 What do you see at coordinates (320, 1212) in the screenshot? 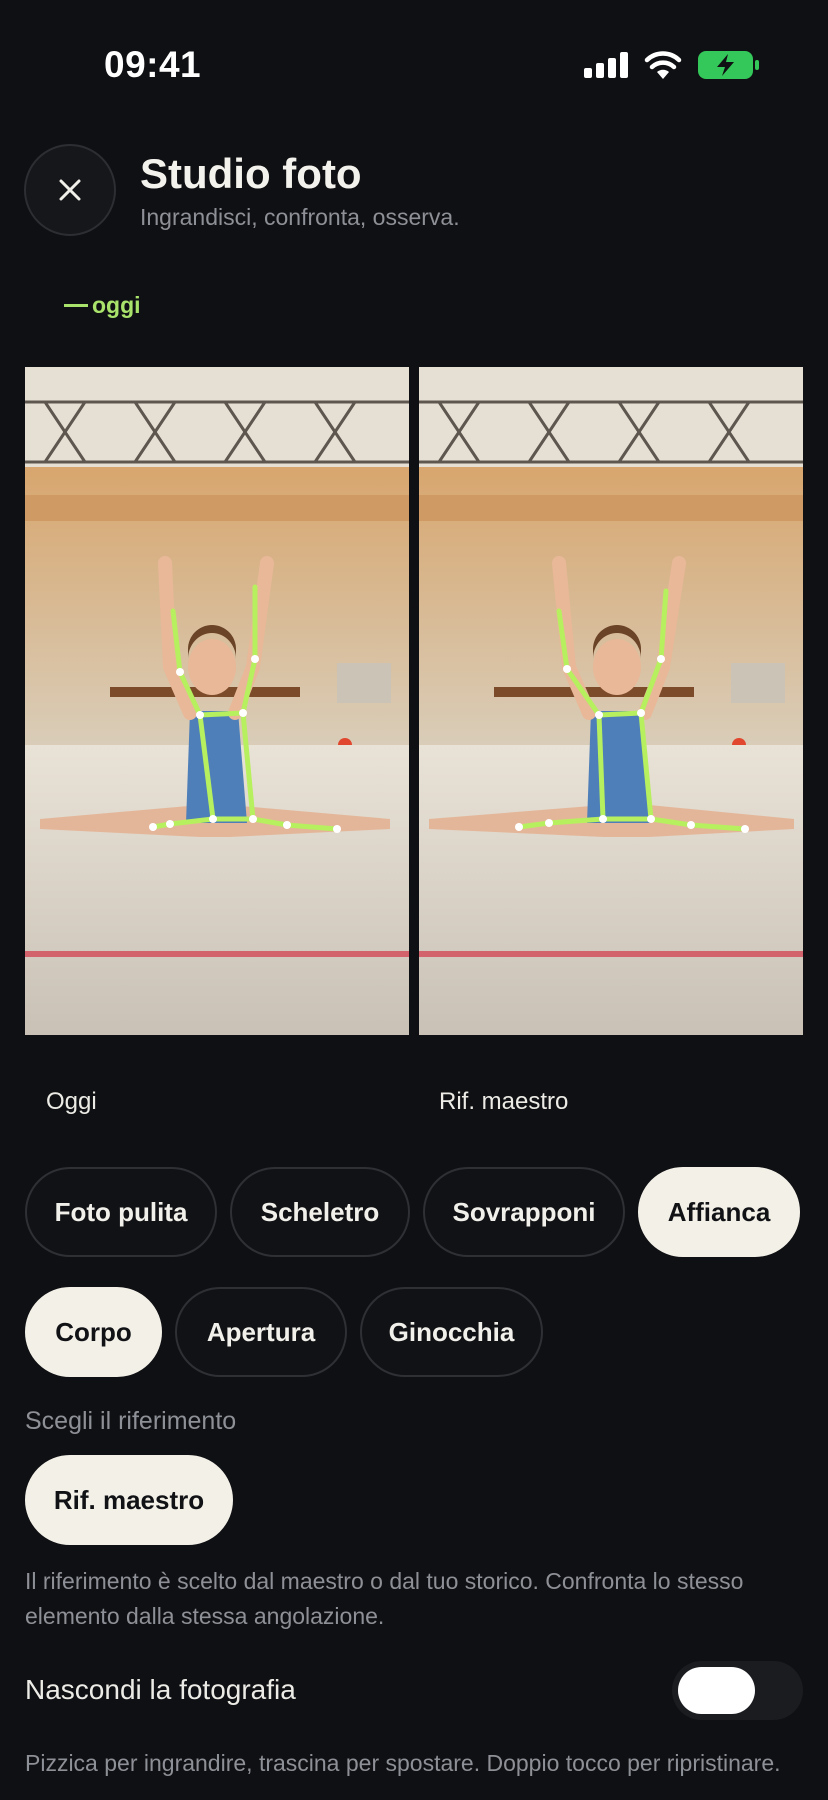
I see `chip-scheletro: Scheletro` at bounding box center [320, 1212].